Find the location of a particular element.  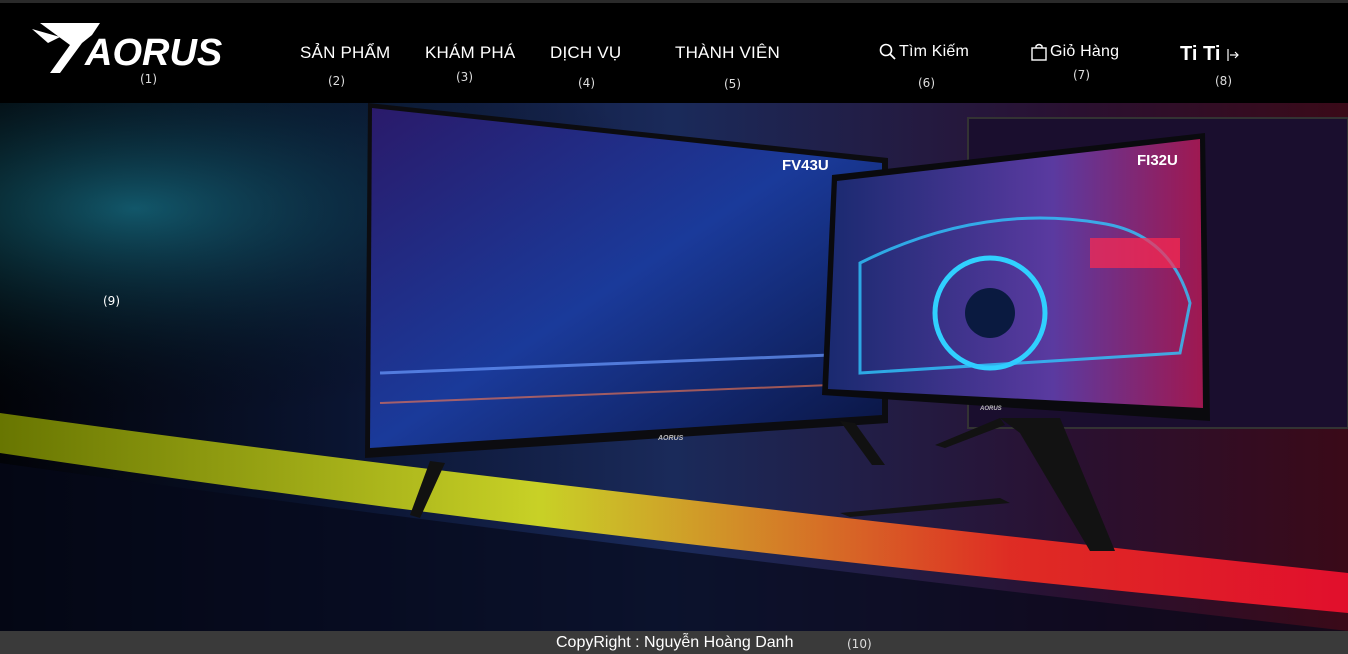

logout-icon is located at coordinates (1233, 55).